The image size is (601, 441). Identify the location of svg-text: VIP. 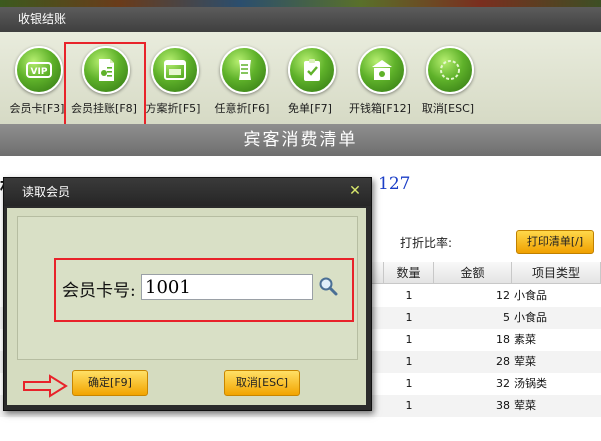
(39, 72).